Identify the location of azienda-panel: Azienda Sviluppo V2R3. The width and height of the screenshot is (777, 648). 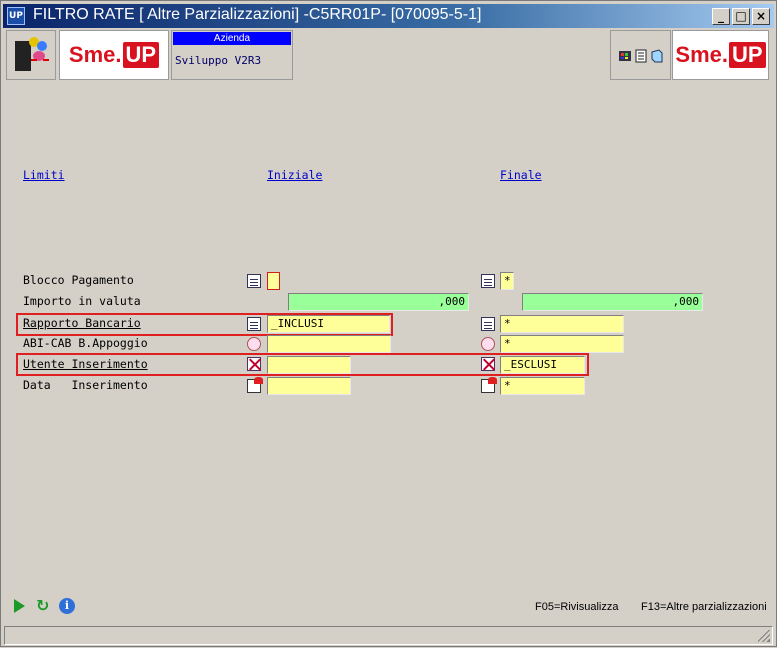
(232, 55).